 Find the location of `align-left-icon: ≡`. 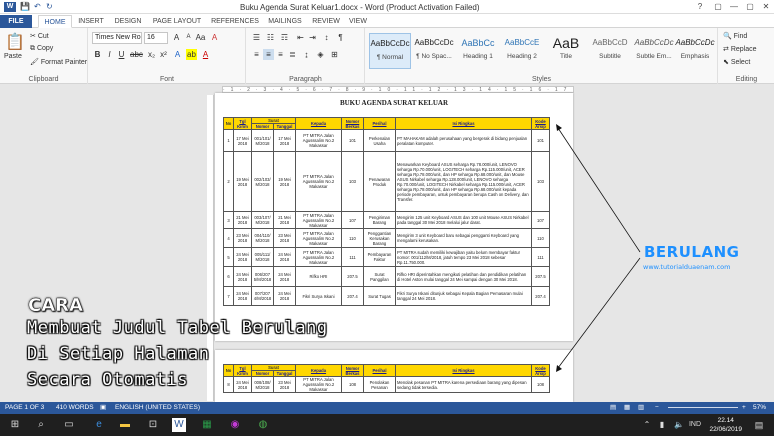

align-left-icon: ≡ is located at coordinates (256, 54).